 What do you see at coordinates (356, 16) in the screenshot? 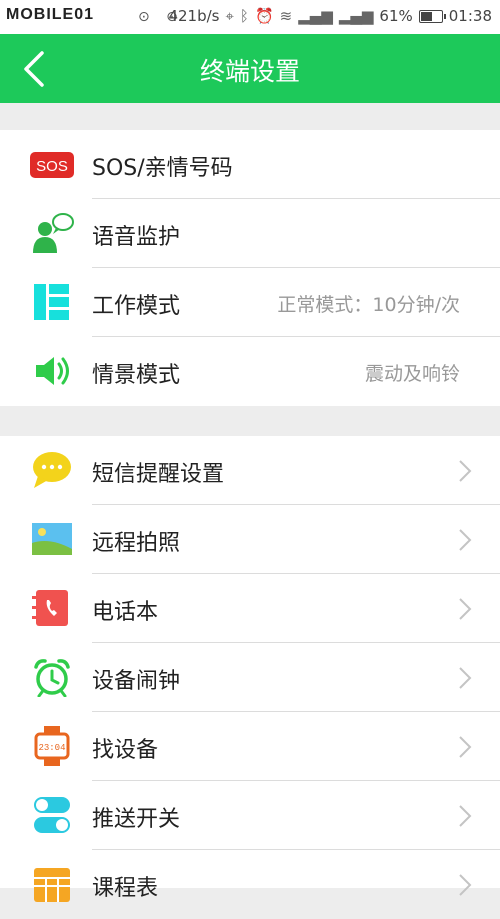
I see `signal-icon-2: ▂▄▆` at bounding box center [356, 16].